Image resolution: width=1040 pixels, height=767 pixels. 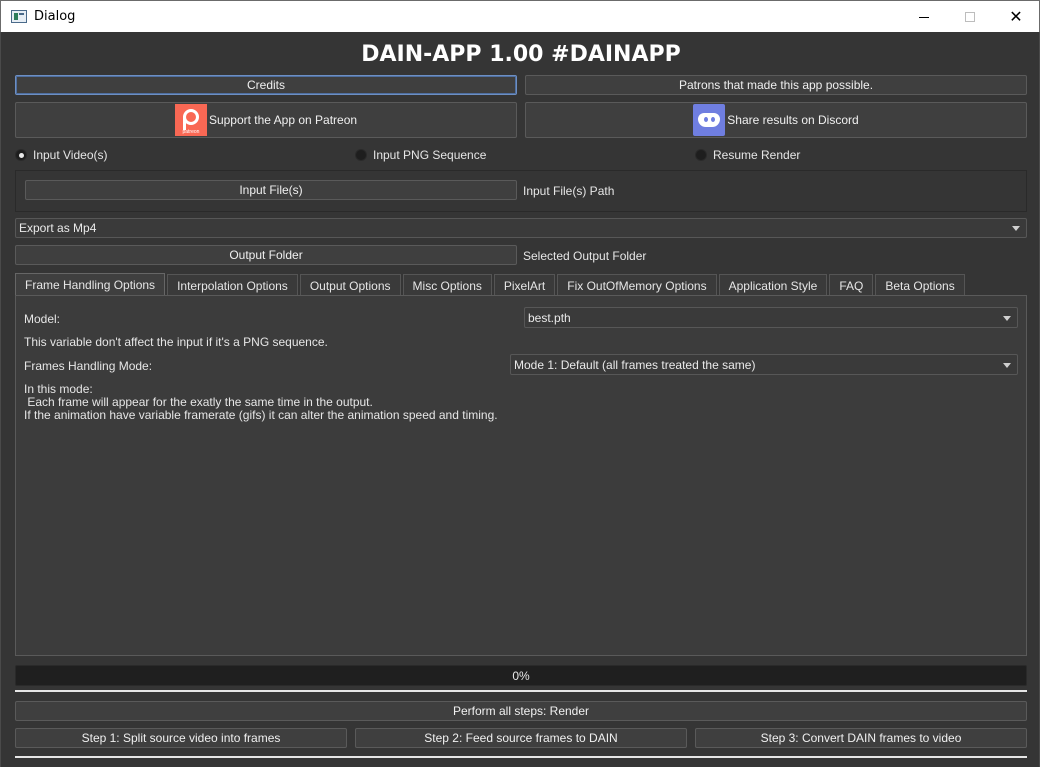 I want to click on minimize-button, so click(x=924, y=17).